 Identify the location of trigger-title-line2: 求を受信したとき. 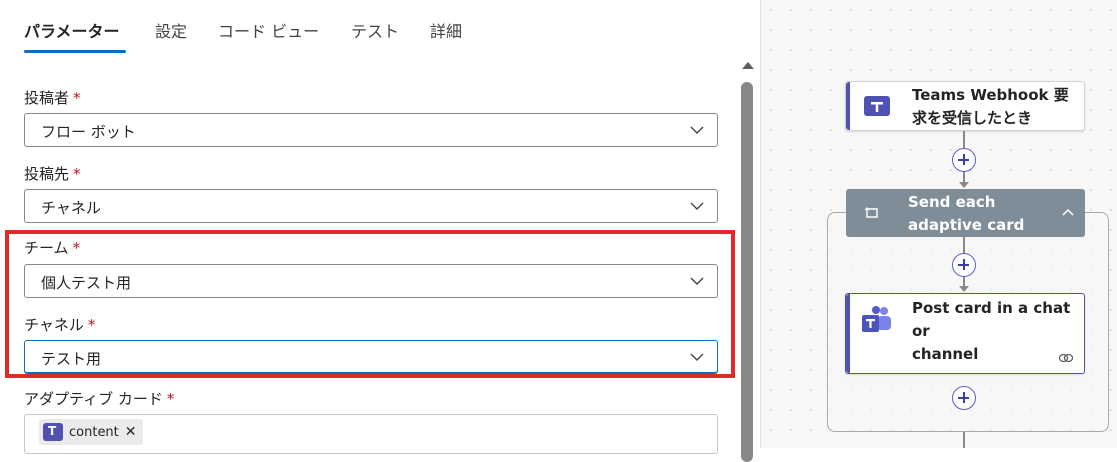
(972, 118).